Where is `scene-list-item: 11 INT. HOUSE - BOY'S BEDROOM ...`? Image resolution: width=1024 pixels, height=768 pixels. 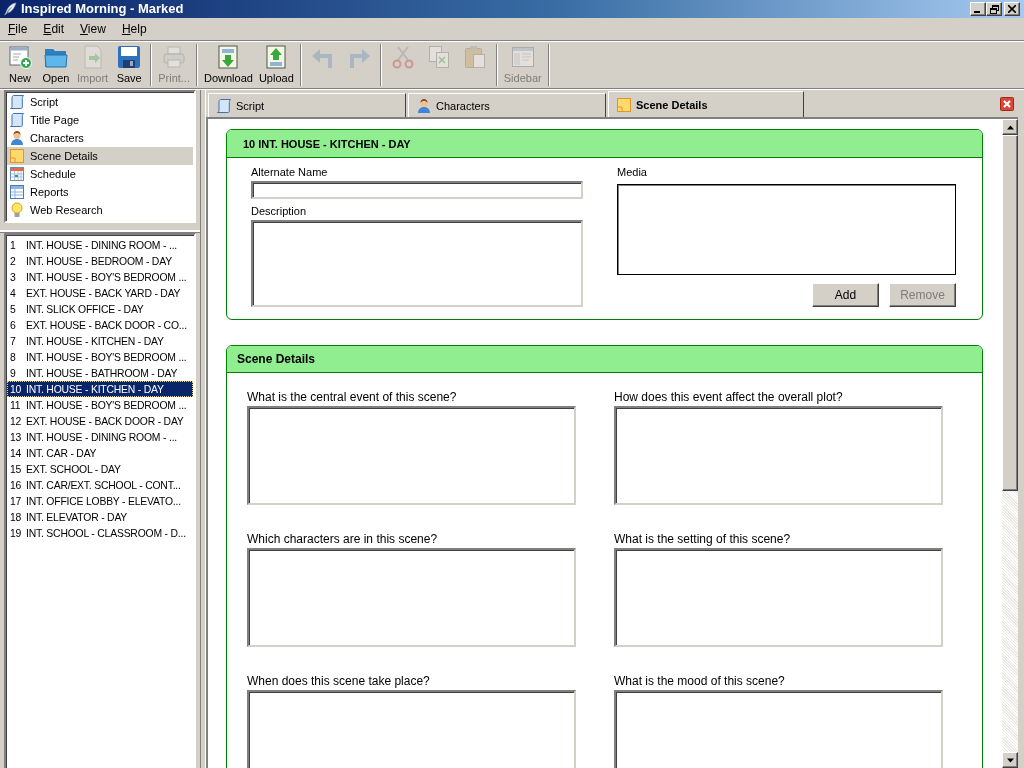
scene-list-item: 11 INT. HOUSE - BOY'S BEDROOM ... is located at coordinates (100, 405).